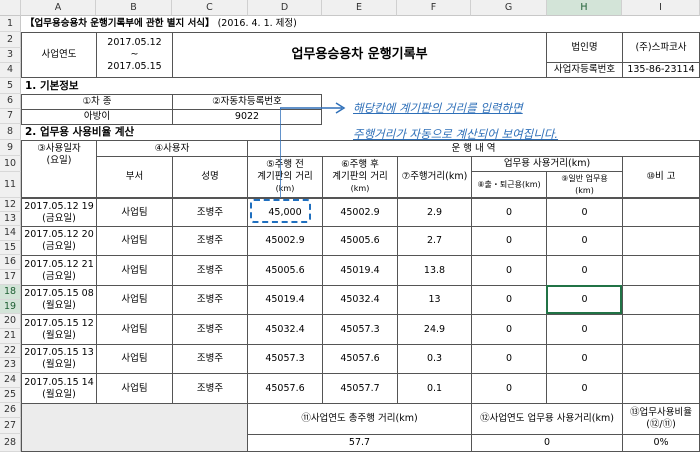 Image resolution: width=700 pixels, height=452 pixels. Describe the element at coordinates (210, 8) in the screenshot. I see `column-header-c: C` at that location.